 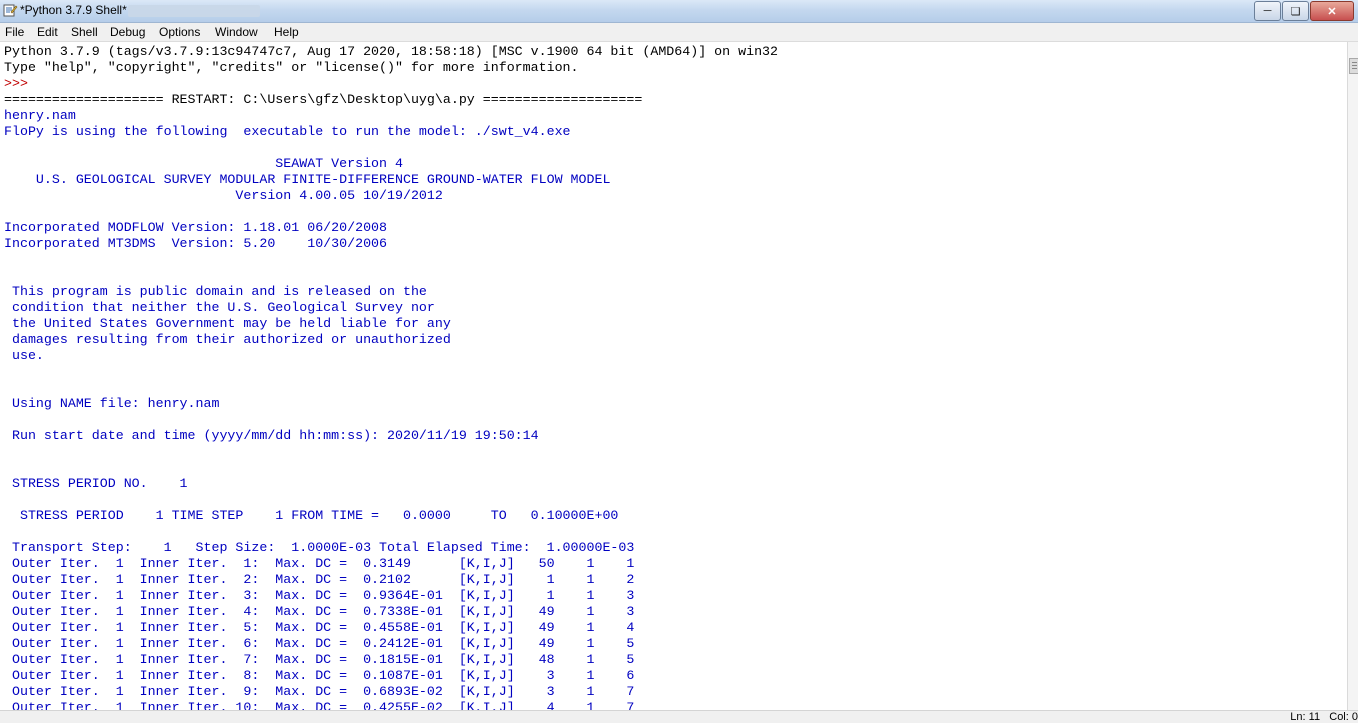 What do you see at coordinates (112, 403) in the screenshot?
I see `shell-line: Using NAME file: henry.nam` at bounding box center [112, 403].